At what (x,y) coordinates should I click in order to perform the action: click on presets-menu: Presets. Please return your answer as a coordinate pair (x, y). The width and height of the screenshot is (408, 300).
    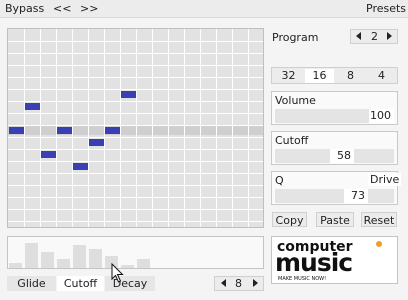
    Looking at the image, I should click on (386, 8).